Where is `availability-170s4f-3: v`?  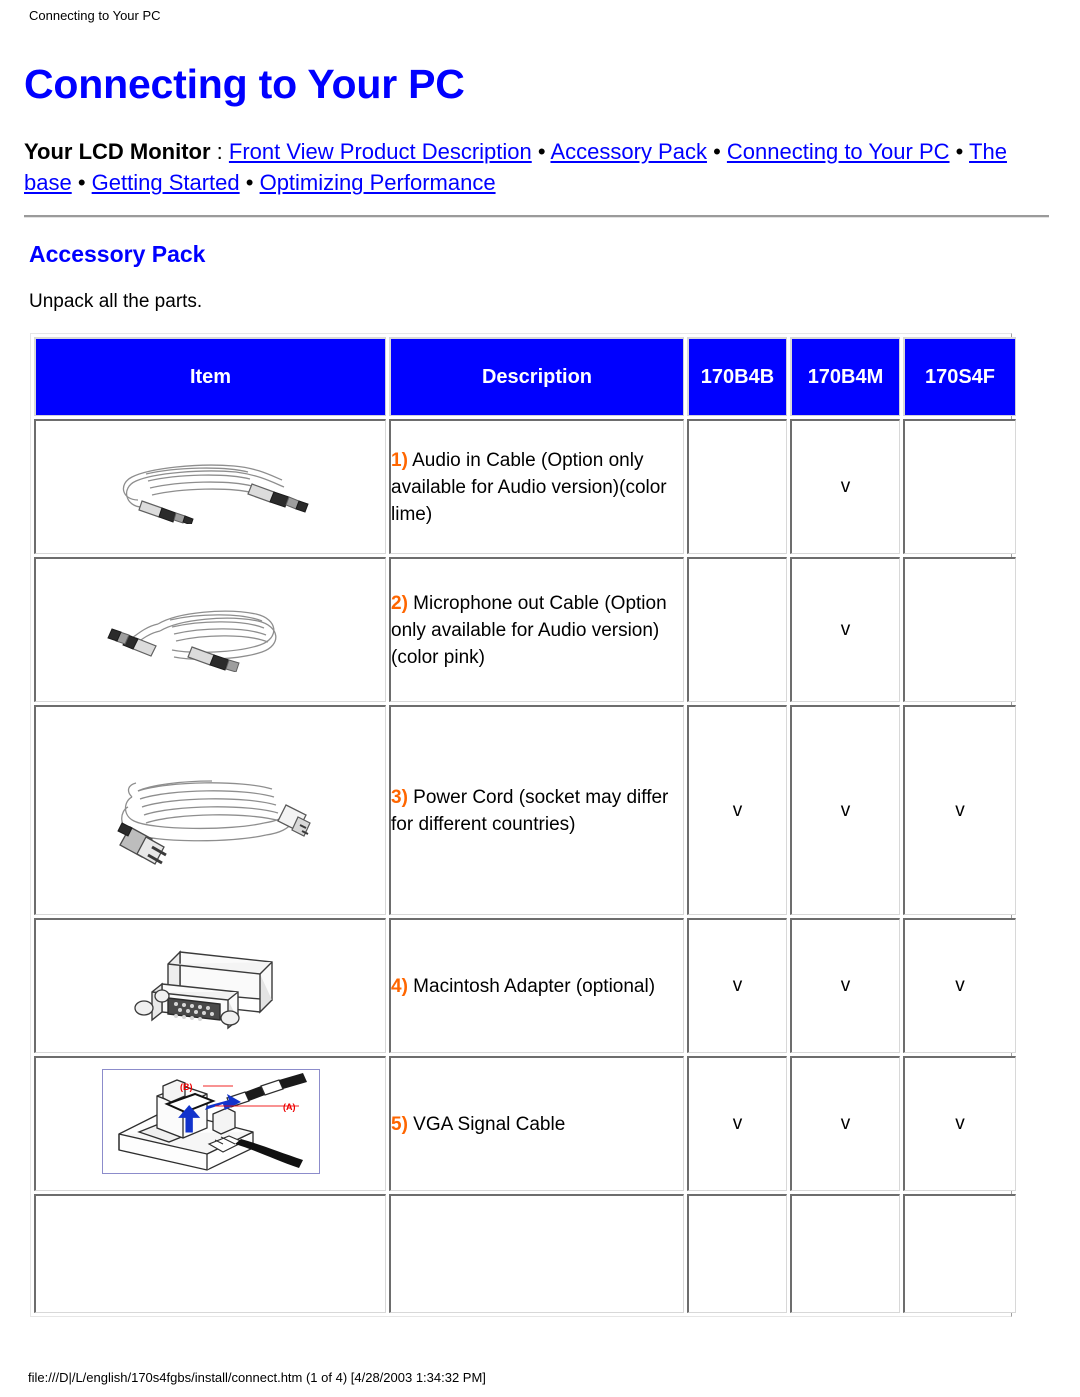 availability-170s4f-3: v is located at coordinates (959, 810).